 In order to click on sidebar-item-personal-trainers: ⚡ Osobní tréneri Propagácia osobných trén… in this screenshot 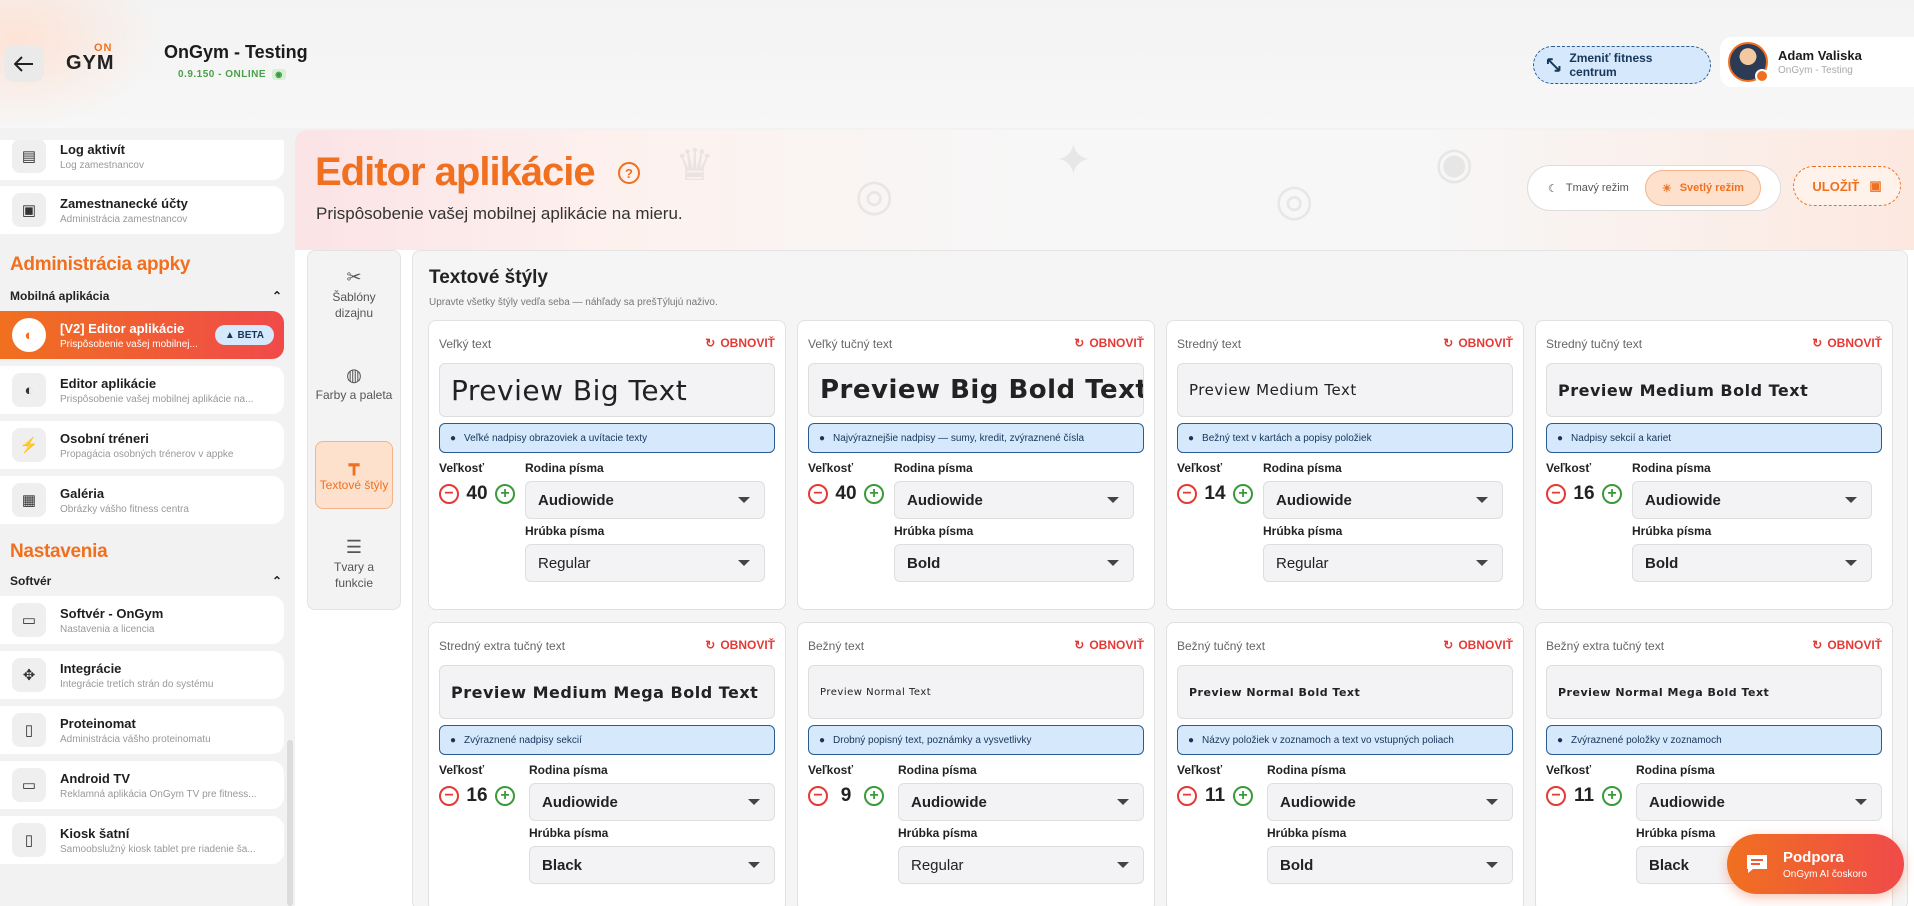, I will do `click(142, 445)`.